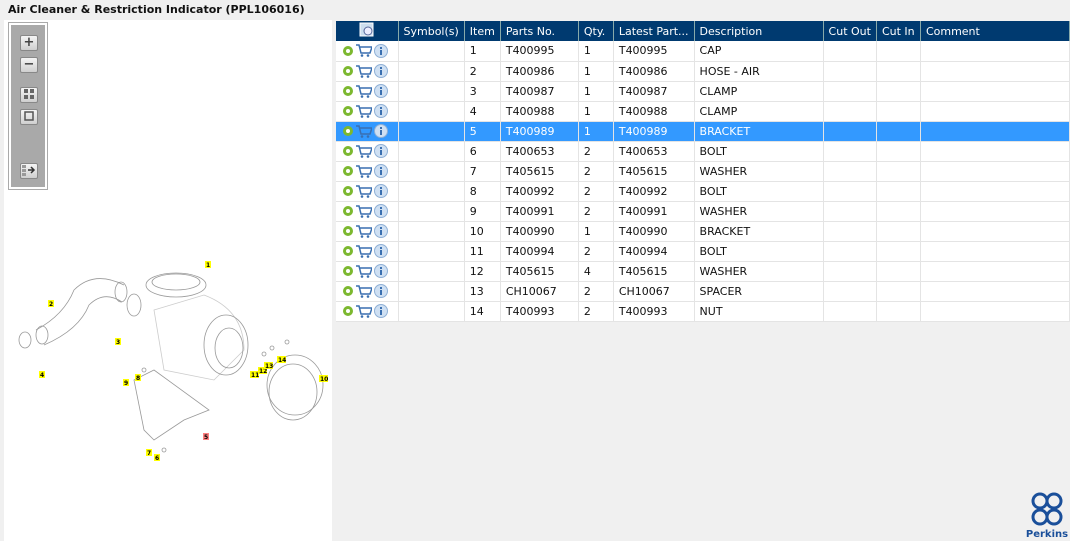  I want to click on qty-cell: 2, so click(596, 211).